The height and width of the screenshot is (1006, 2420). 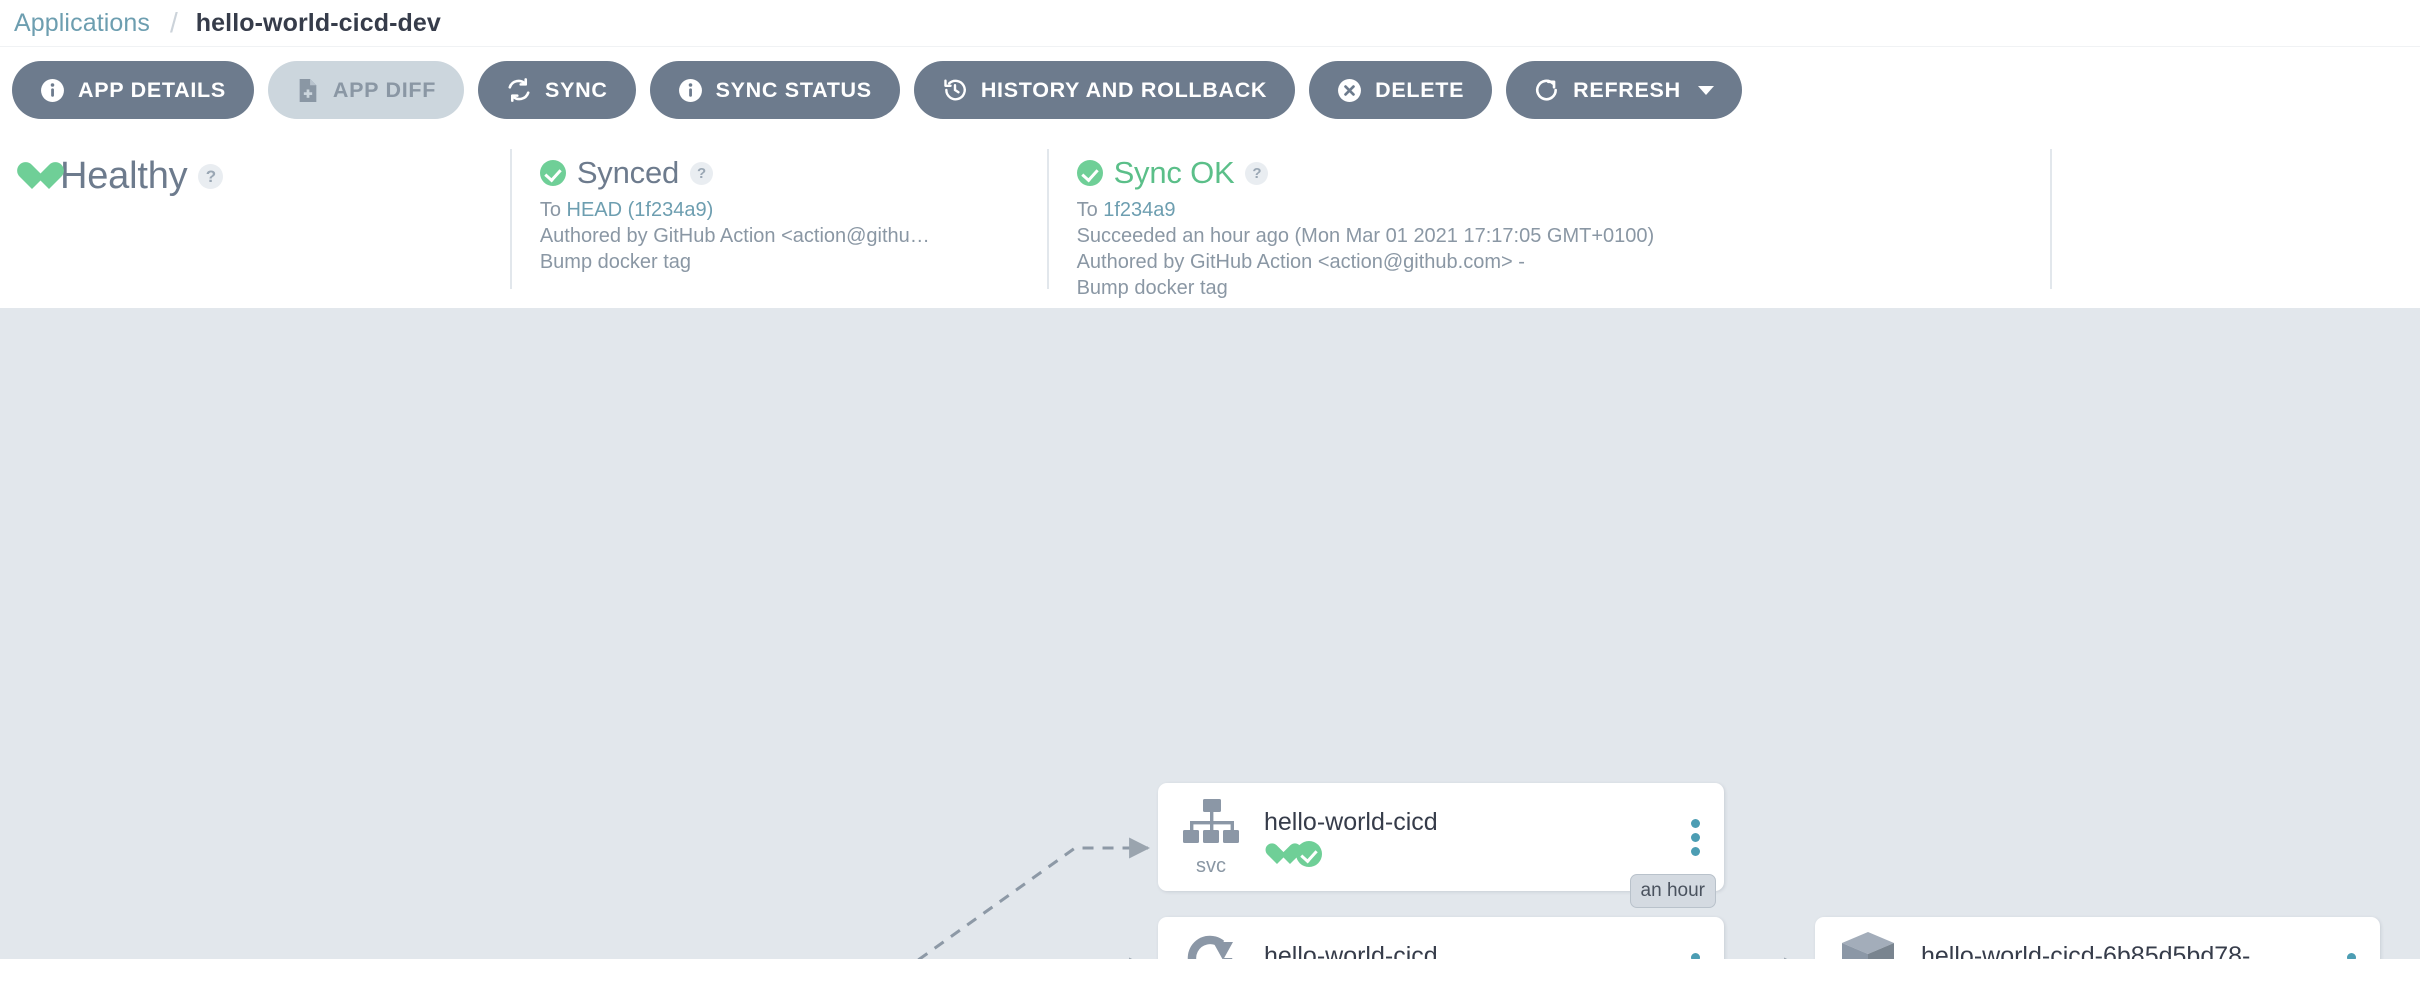 What do you see at coordinates (1152, 288) in the screenshot?
I see `operation-commit-message: Bump docker tag` at bounding box center [1152, 288].